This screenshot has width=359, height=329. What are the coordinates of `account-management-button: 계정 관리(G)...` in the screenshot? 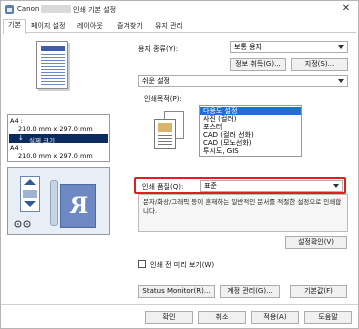 It's located at (250, 291).